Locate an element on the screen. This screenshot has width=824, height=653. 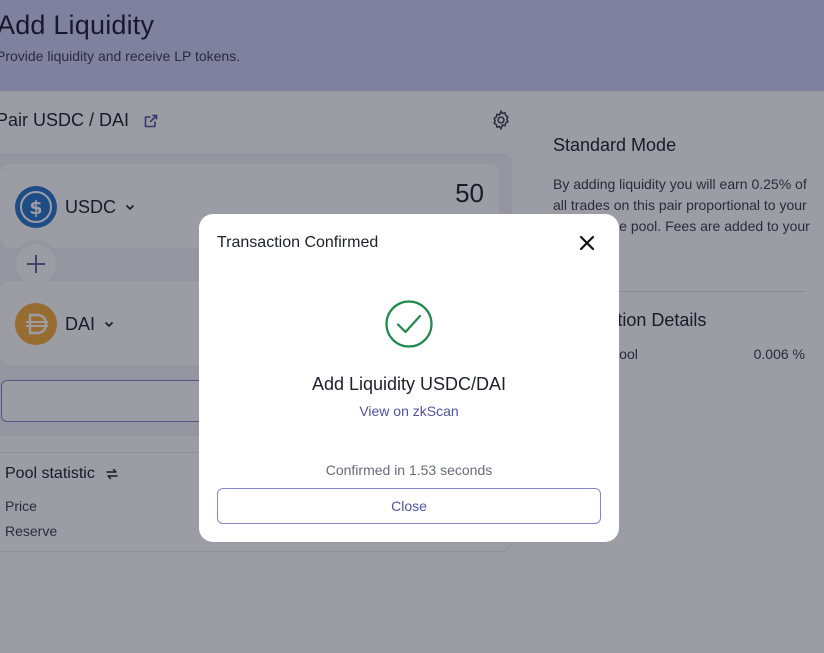
modal-title: Transaction Confirmed is located at coordinates (298, 242).